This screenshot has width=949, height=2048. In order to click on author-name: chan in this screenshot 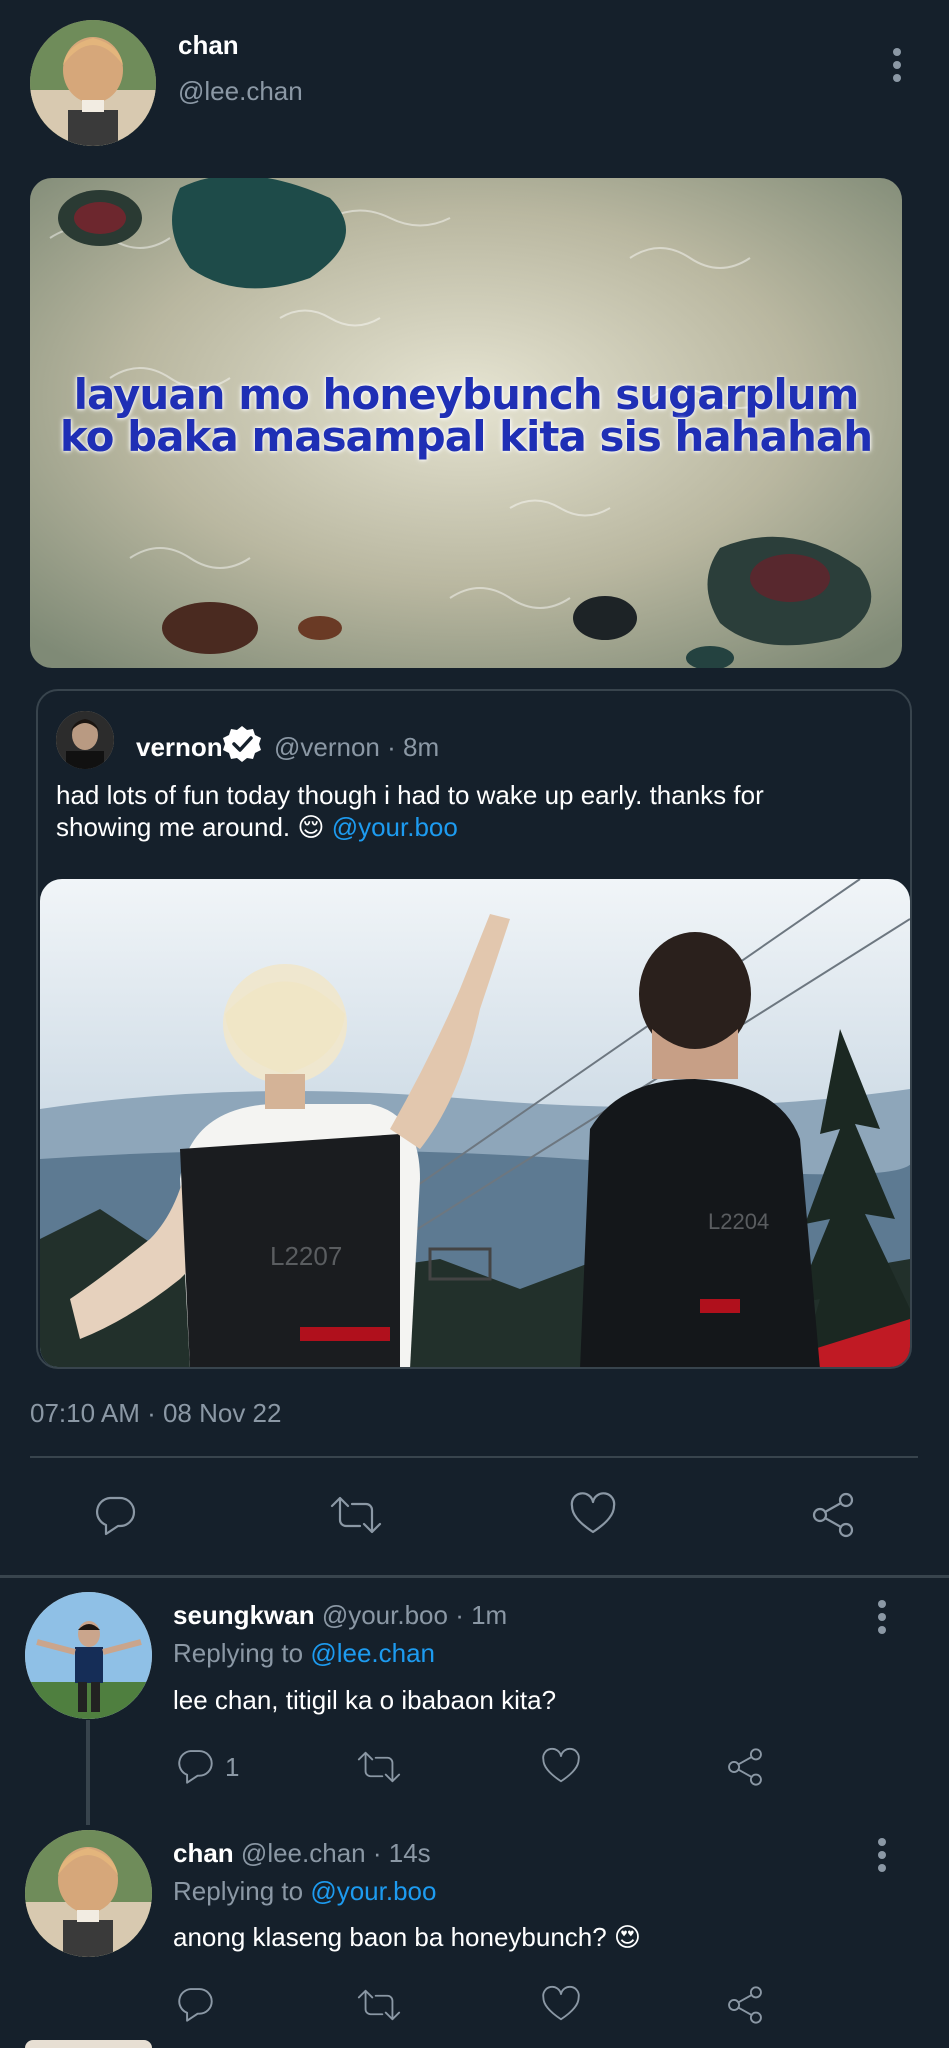, I will do `click(208, 45)`.